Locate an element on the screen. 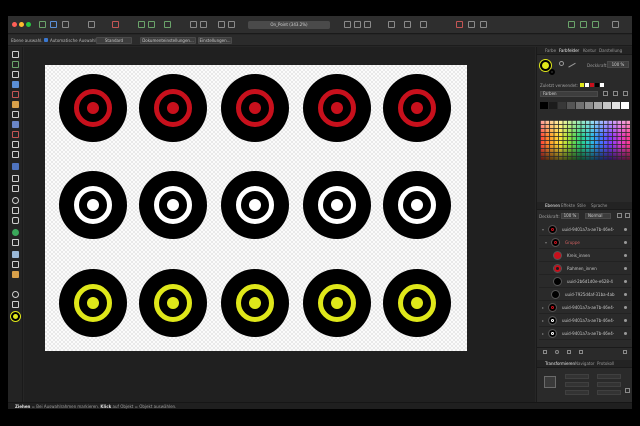  color-picker-tool-icon is located at coordinates (15, 232).